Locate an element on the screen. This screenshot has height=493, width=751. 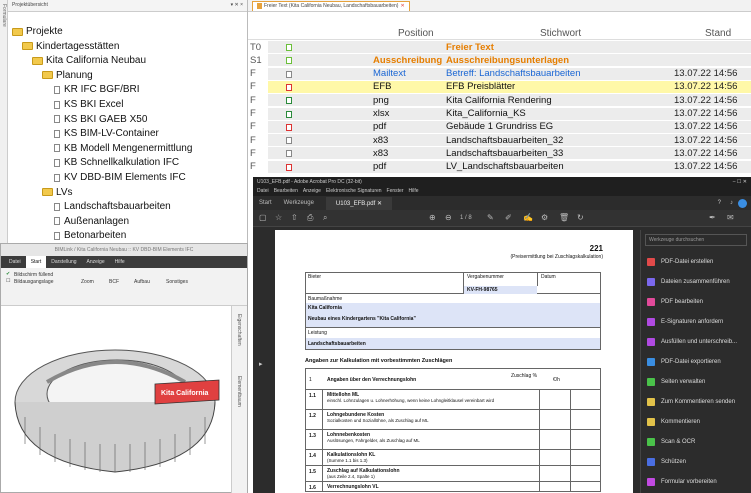
tab-document: U103_EFB.pdf ✕ is located at coordinates (358, 203).